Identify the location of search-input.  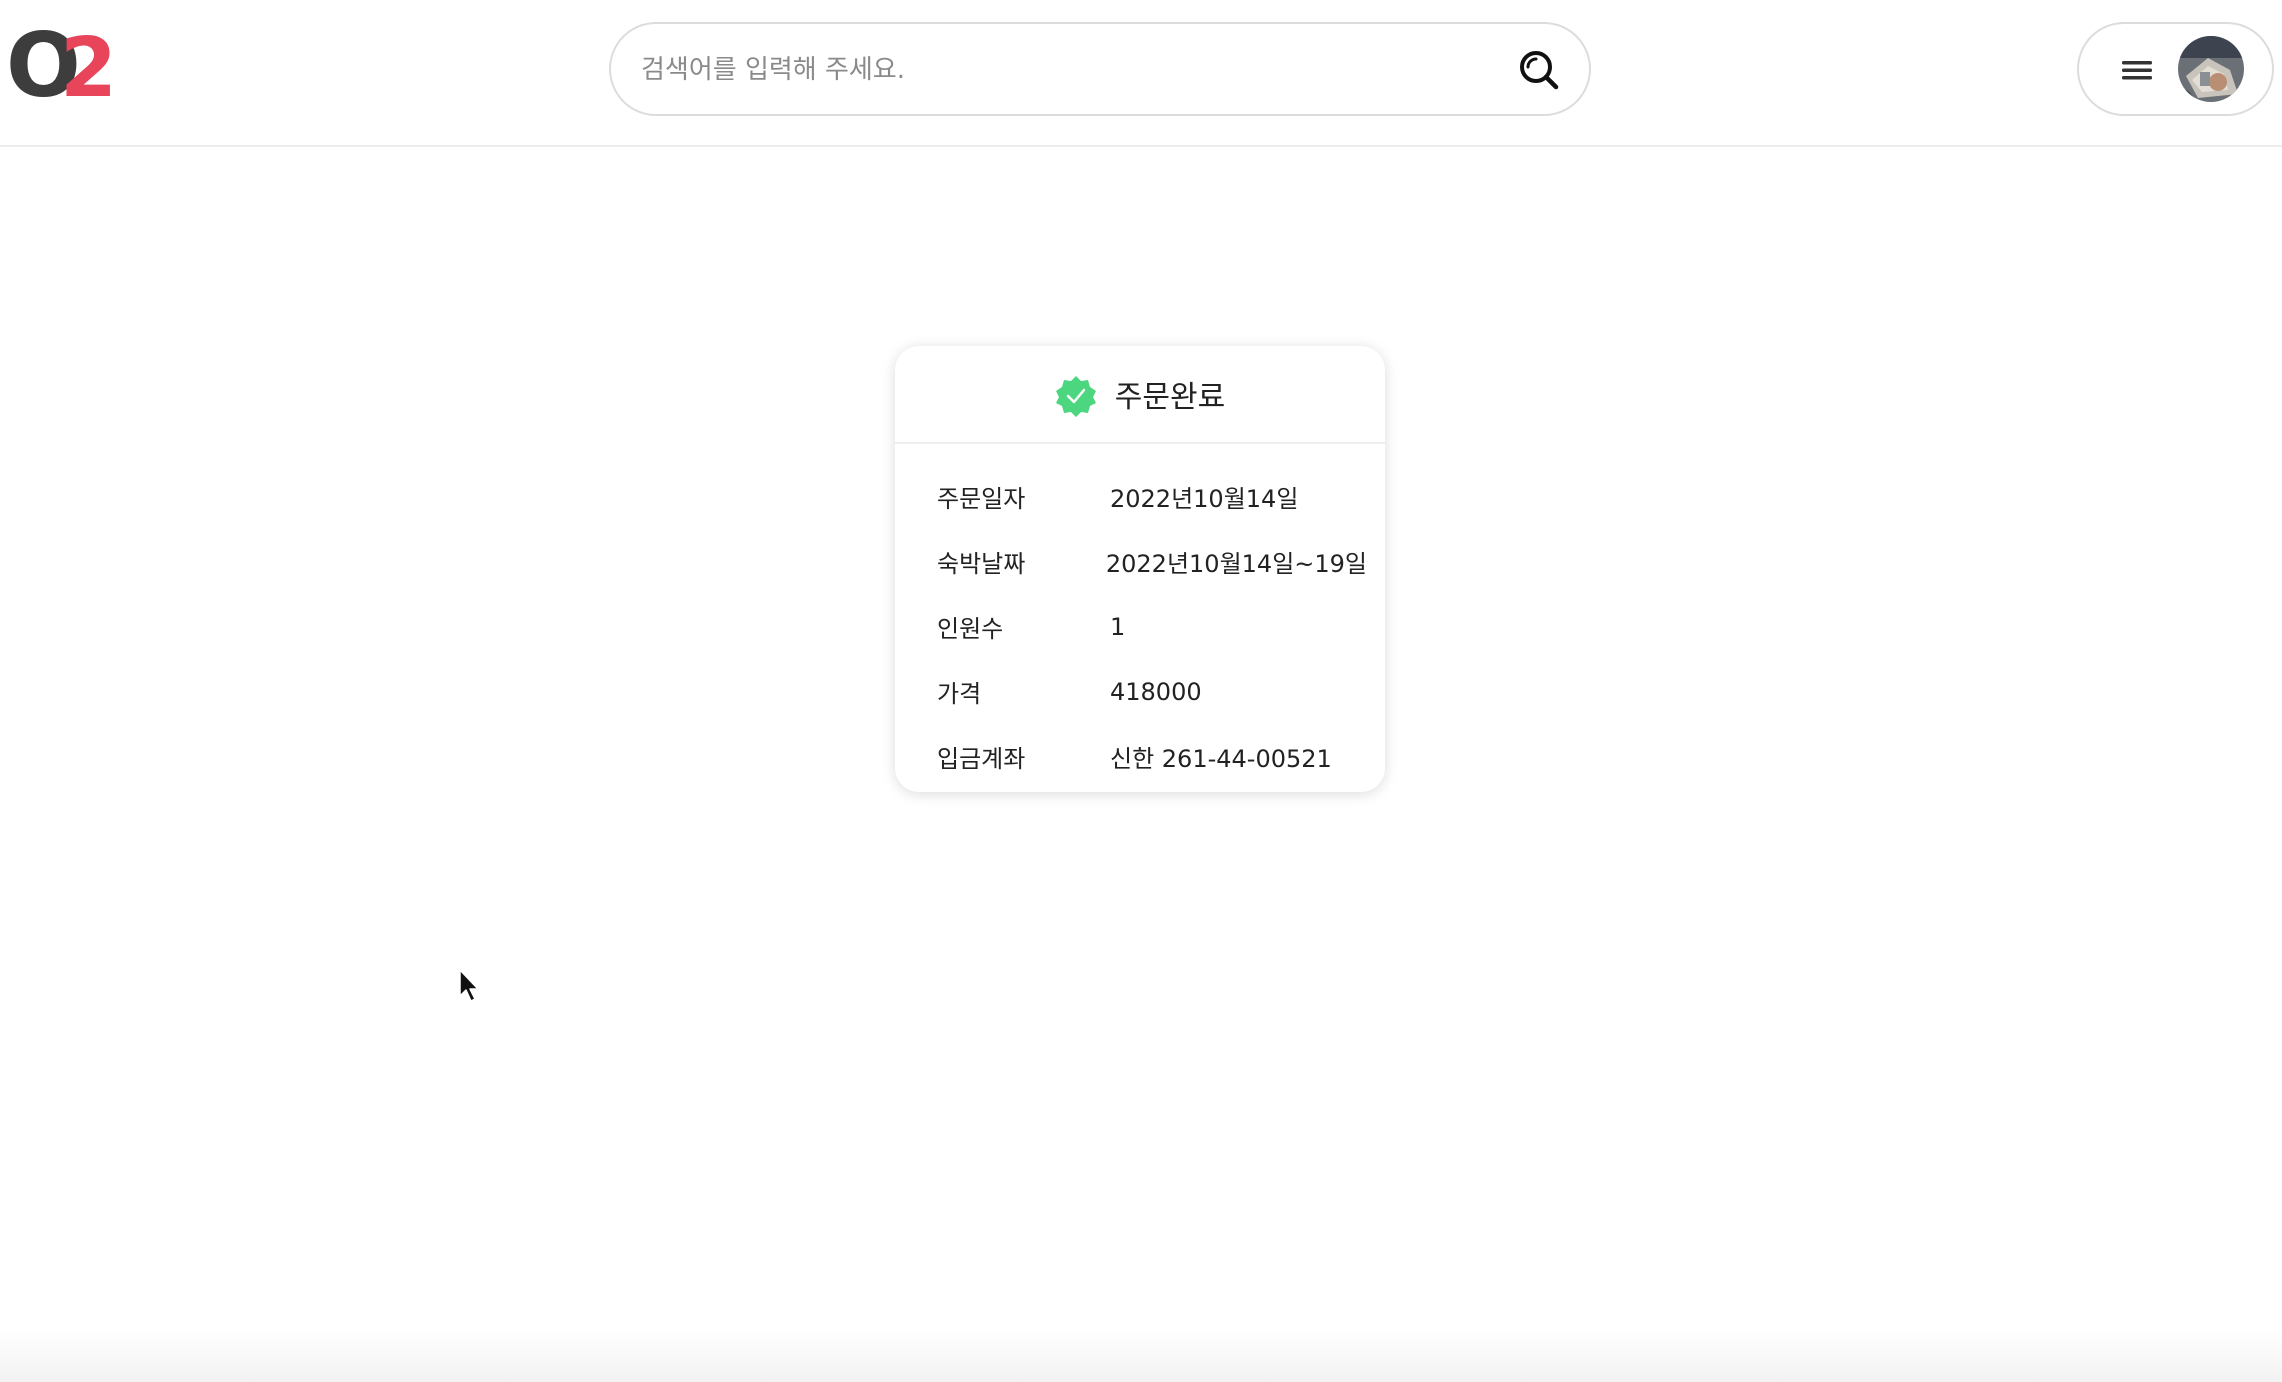
(1069, 70).